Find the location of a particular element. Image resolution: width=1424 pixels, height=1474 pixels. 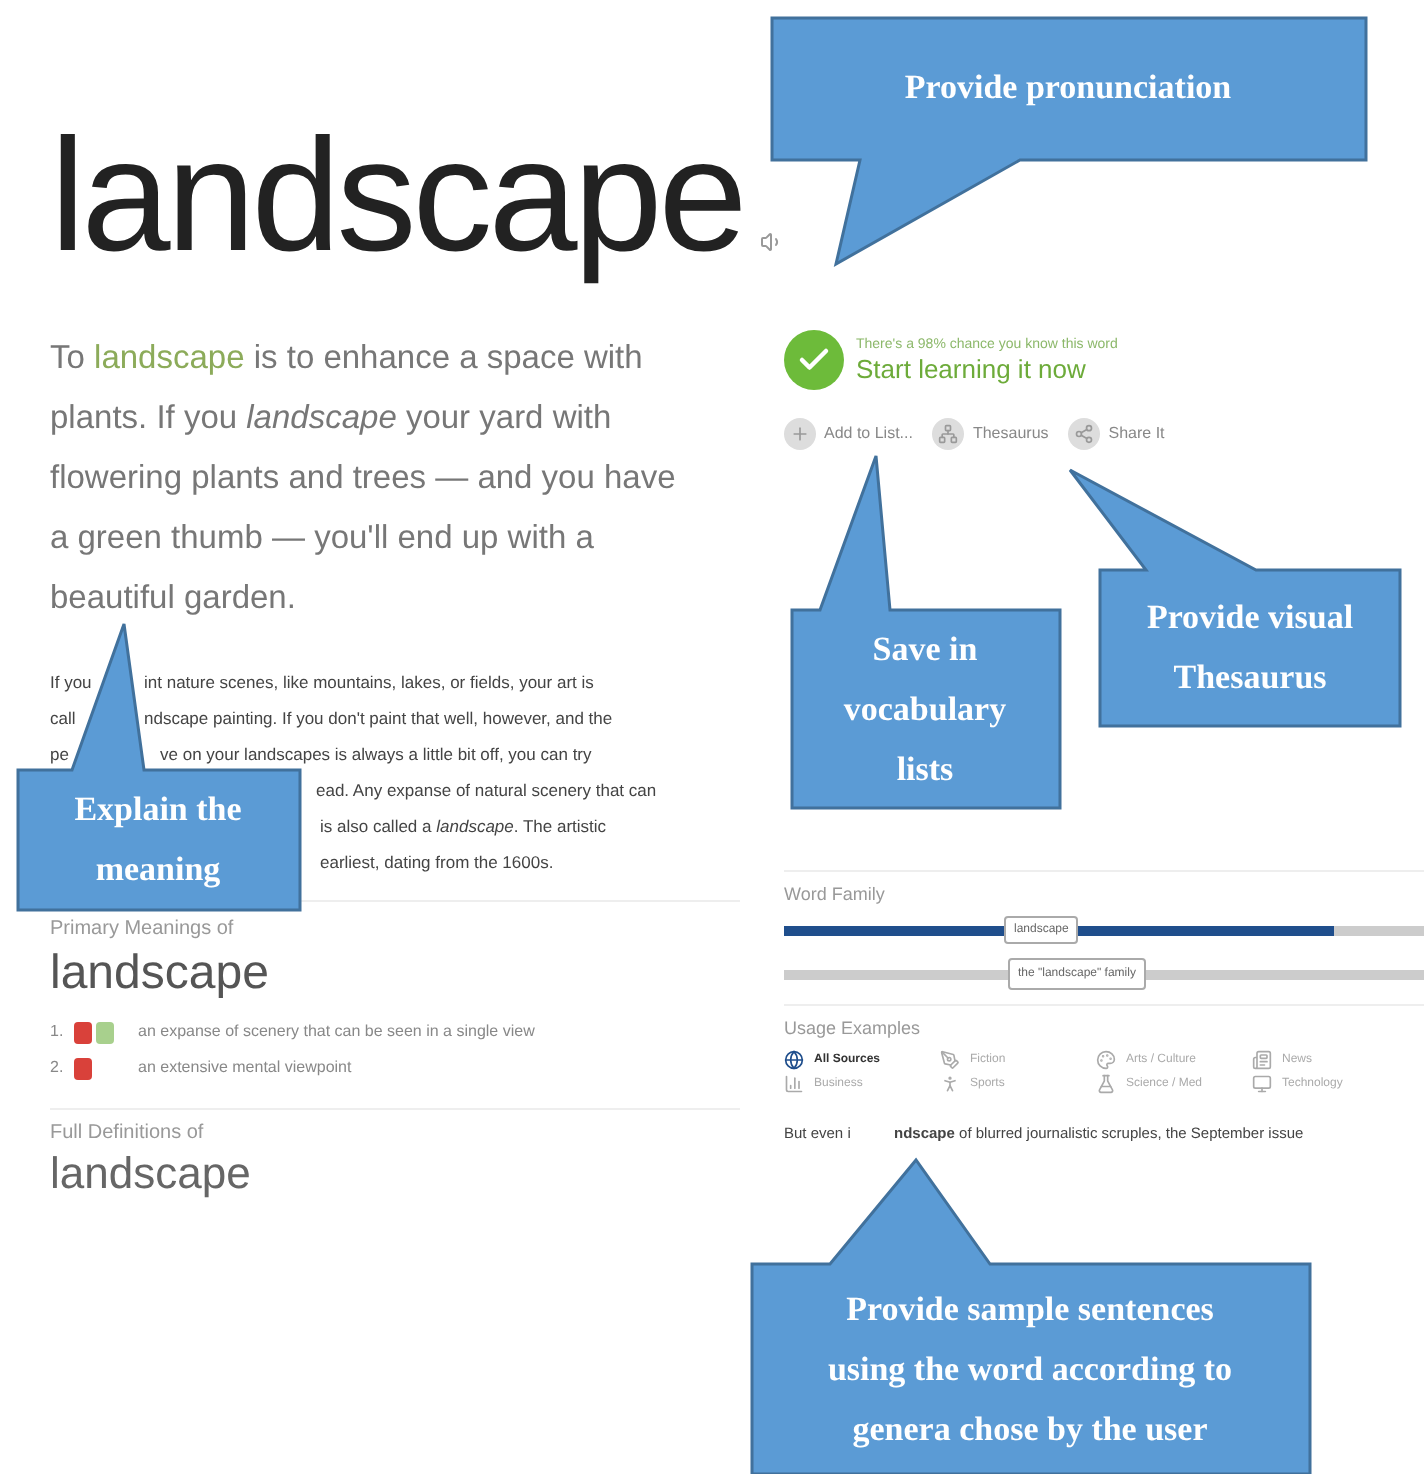

section-heading: Full Definitions of is located at coordinates (128, 1134).